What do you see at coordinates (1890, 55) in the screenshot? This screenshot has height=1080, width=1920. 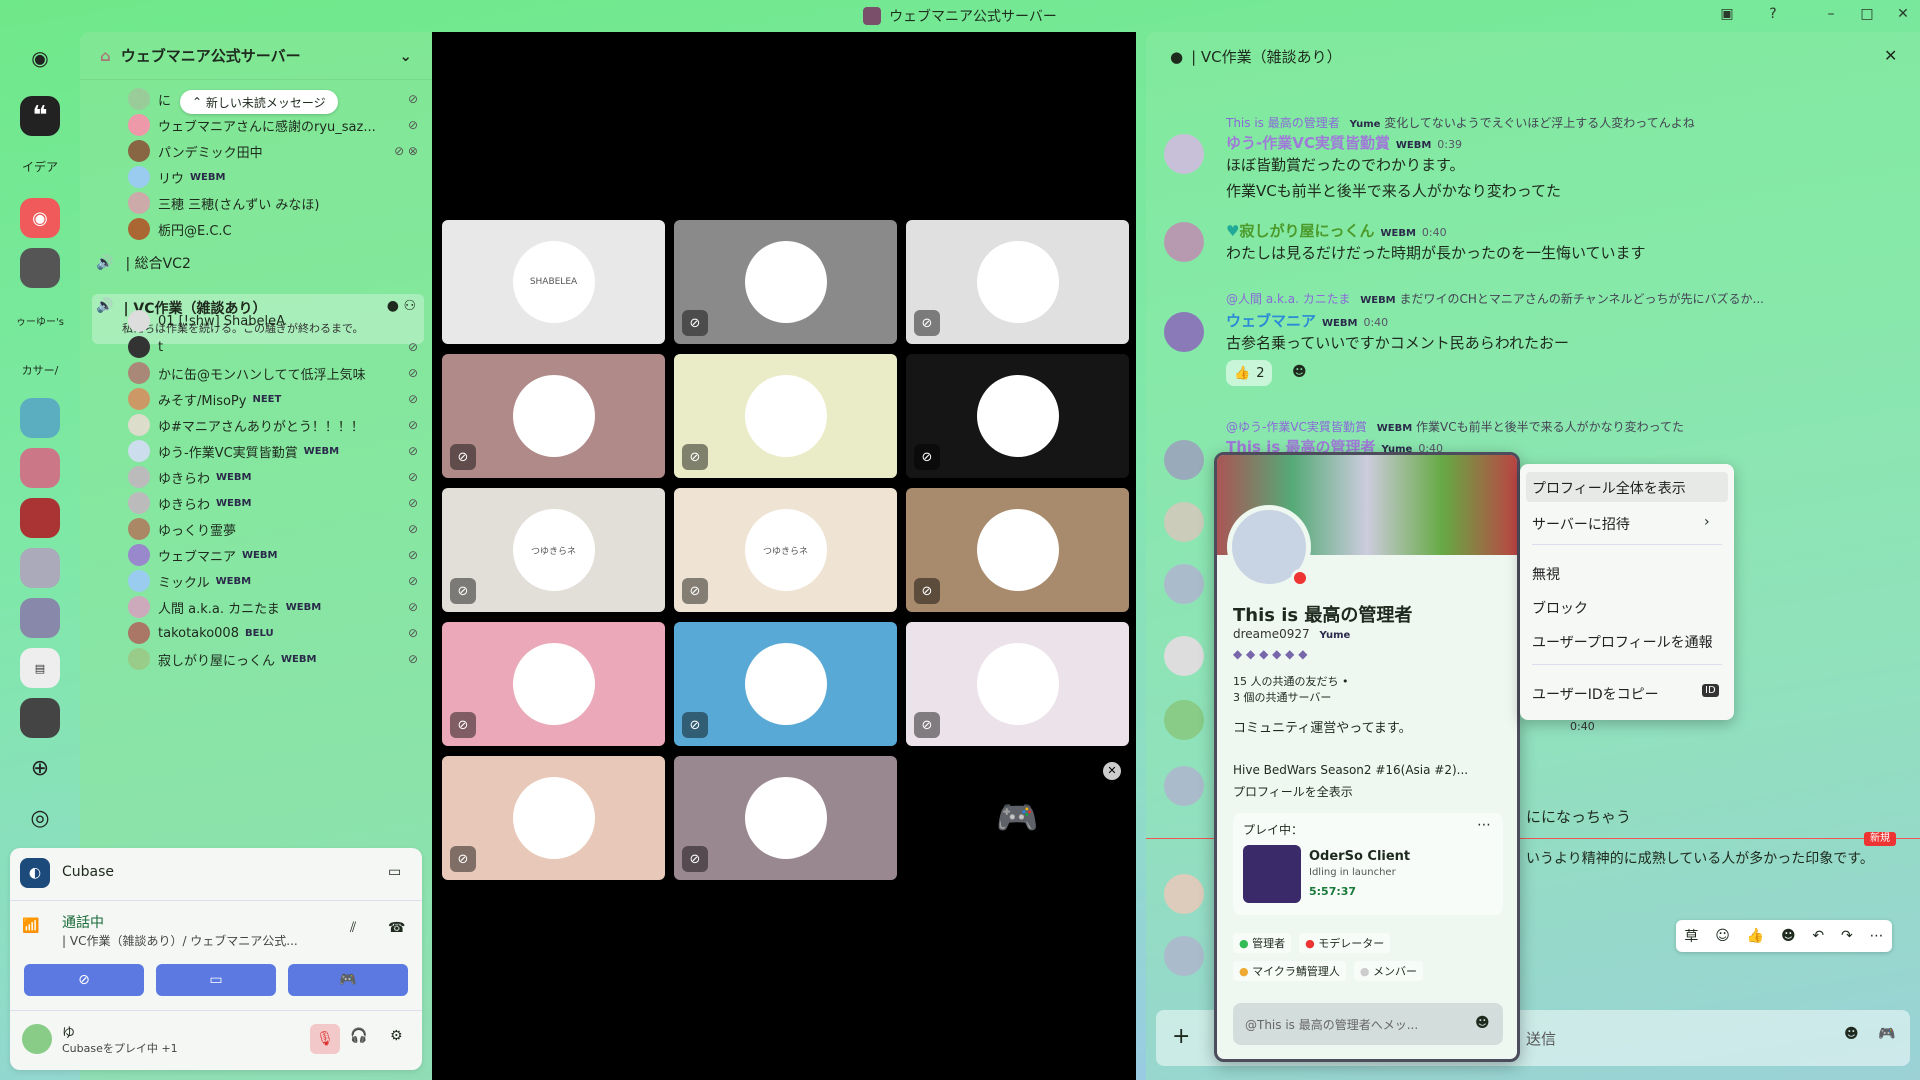 I see `close-thread-icon: ✕` at bounding box center [1890, 55].